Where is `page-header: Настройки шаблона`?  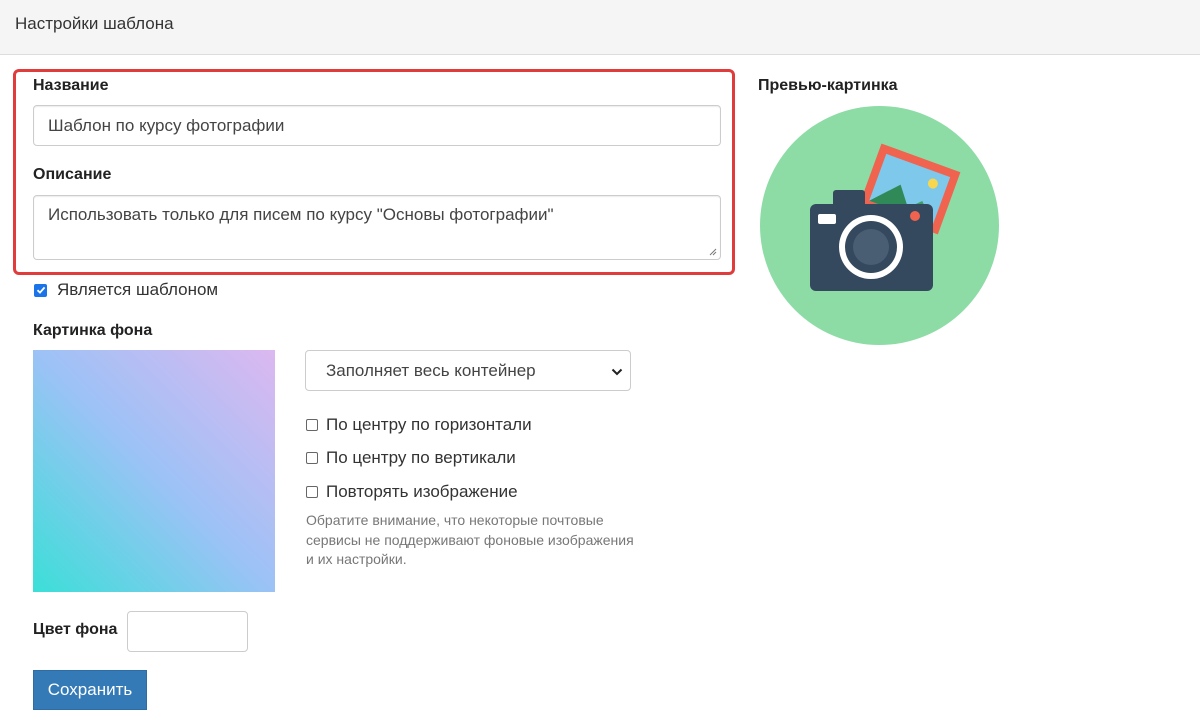
page-header: Настройки шаблона is located at coordinates (600, 27).